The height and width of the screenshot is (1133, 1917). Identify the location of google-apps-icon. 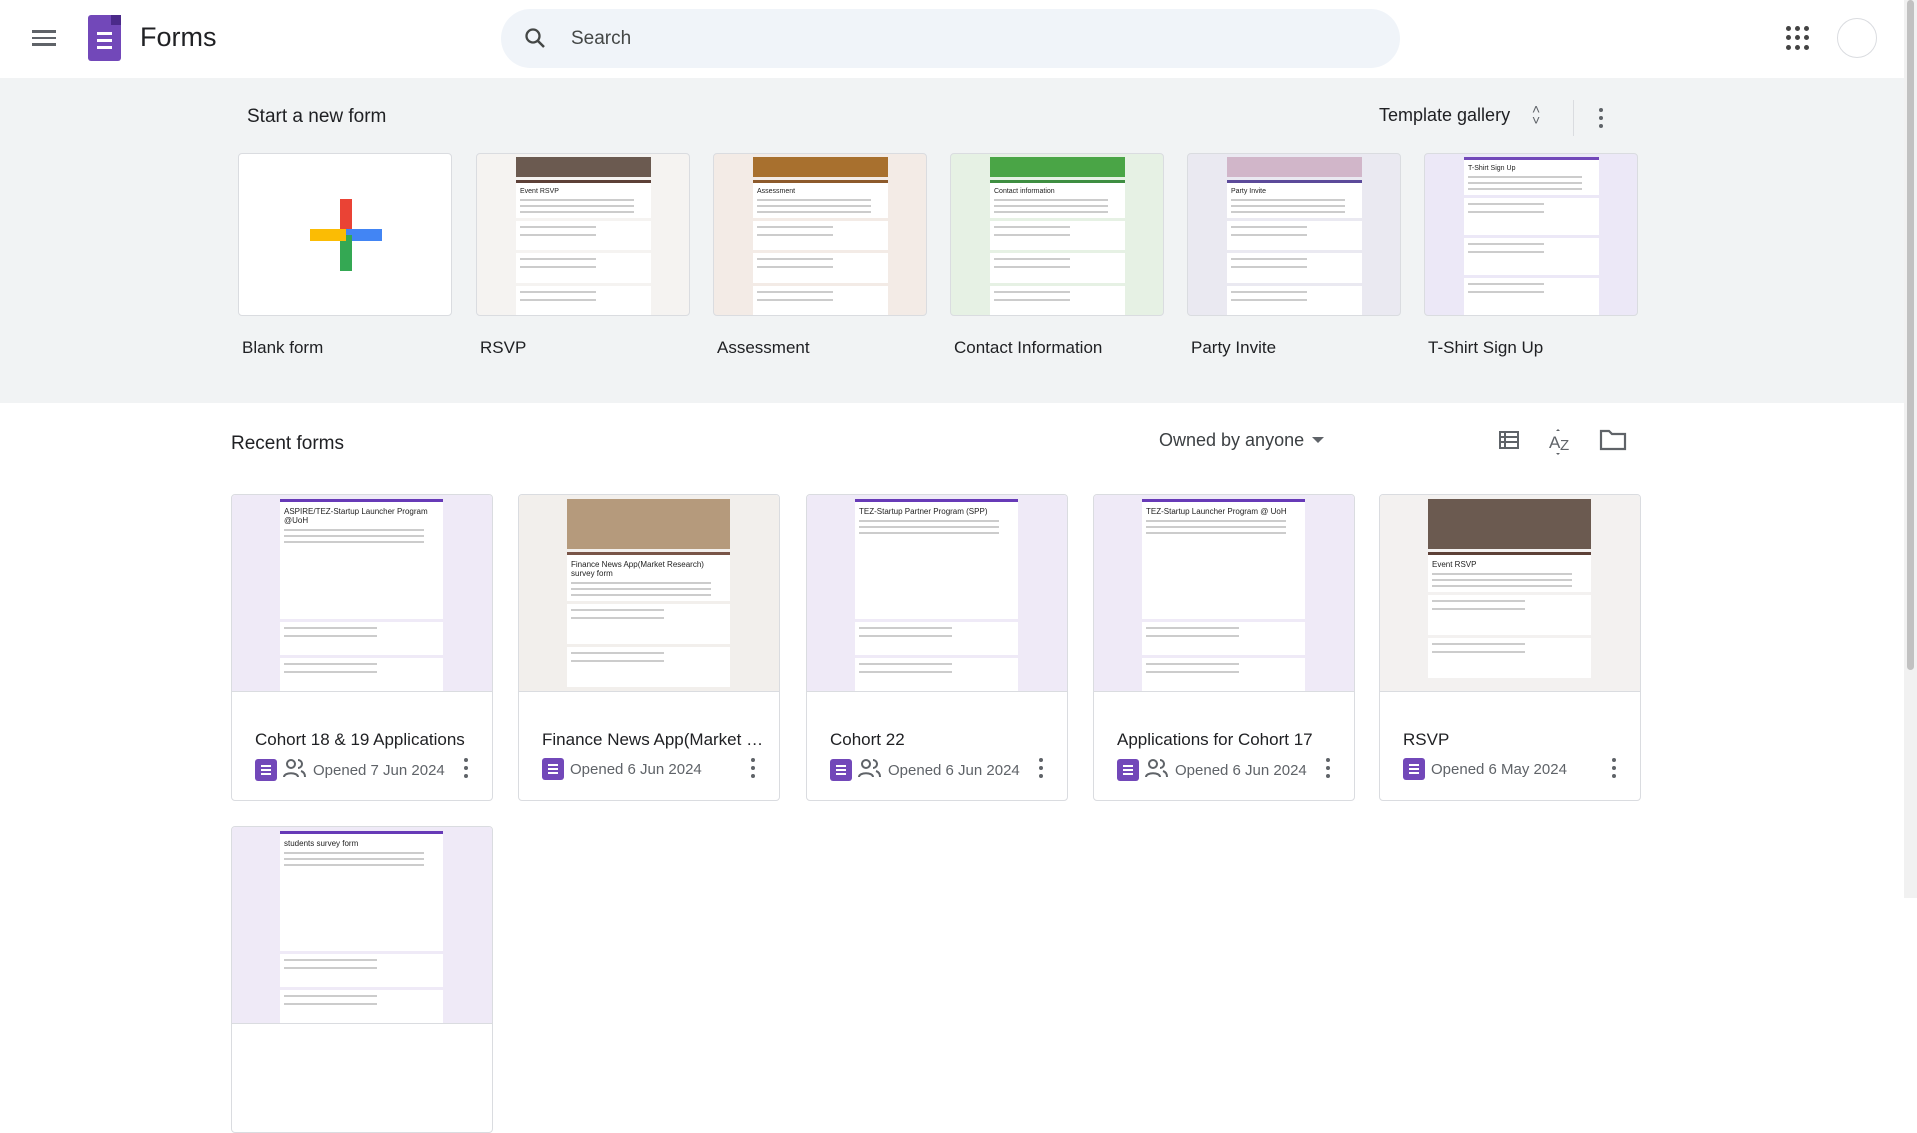
(1798, 38).